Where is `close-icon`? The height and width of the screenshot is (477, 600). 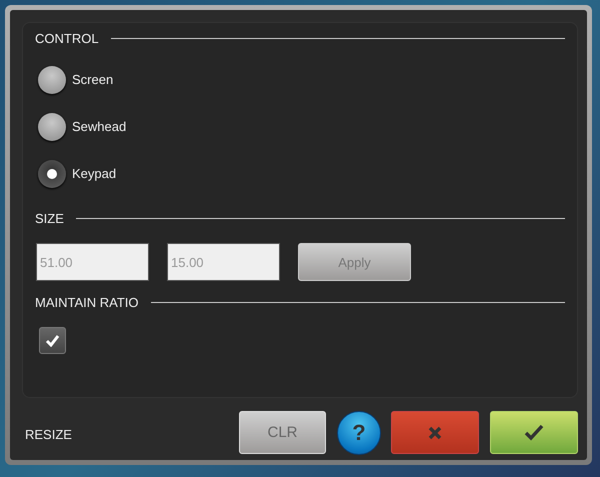
close-icon is located at coordinates (435, 433).